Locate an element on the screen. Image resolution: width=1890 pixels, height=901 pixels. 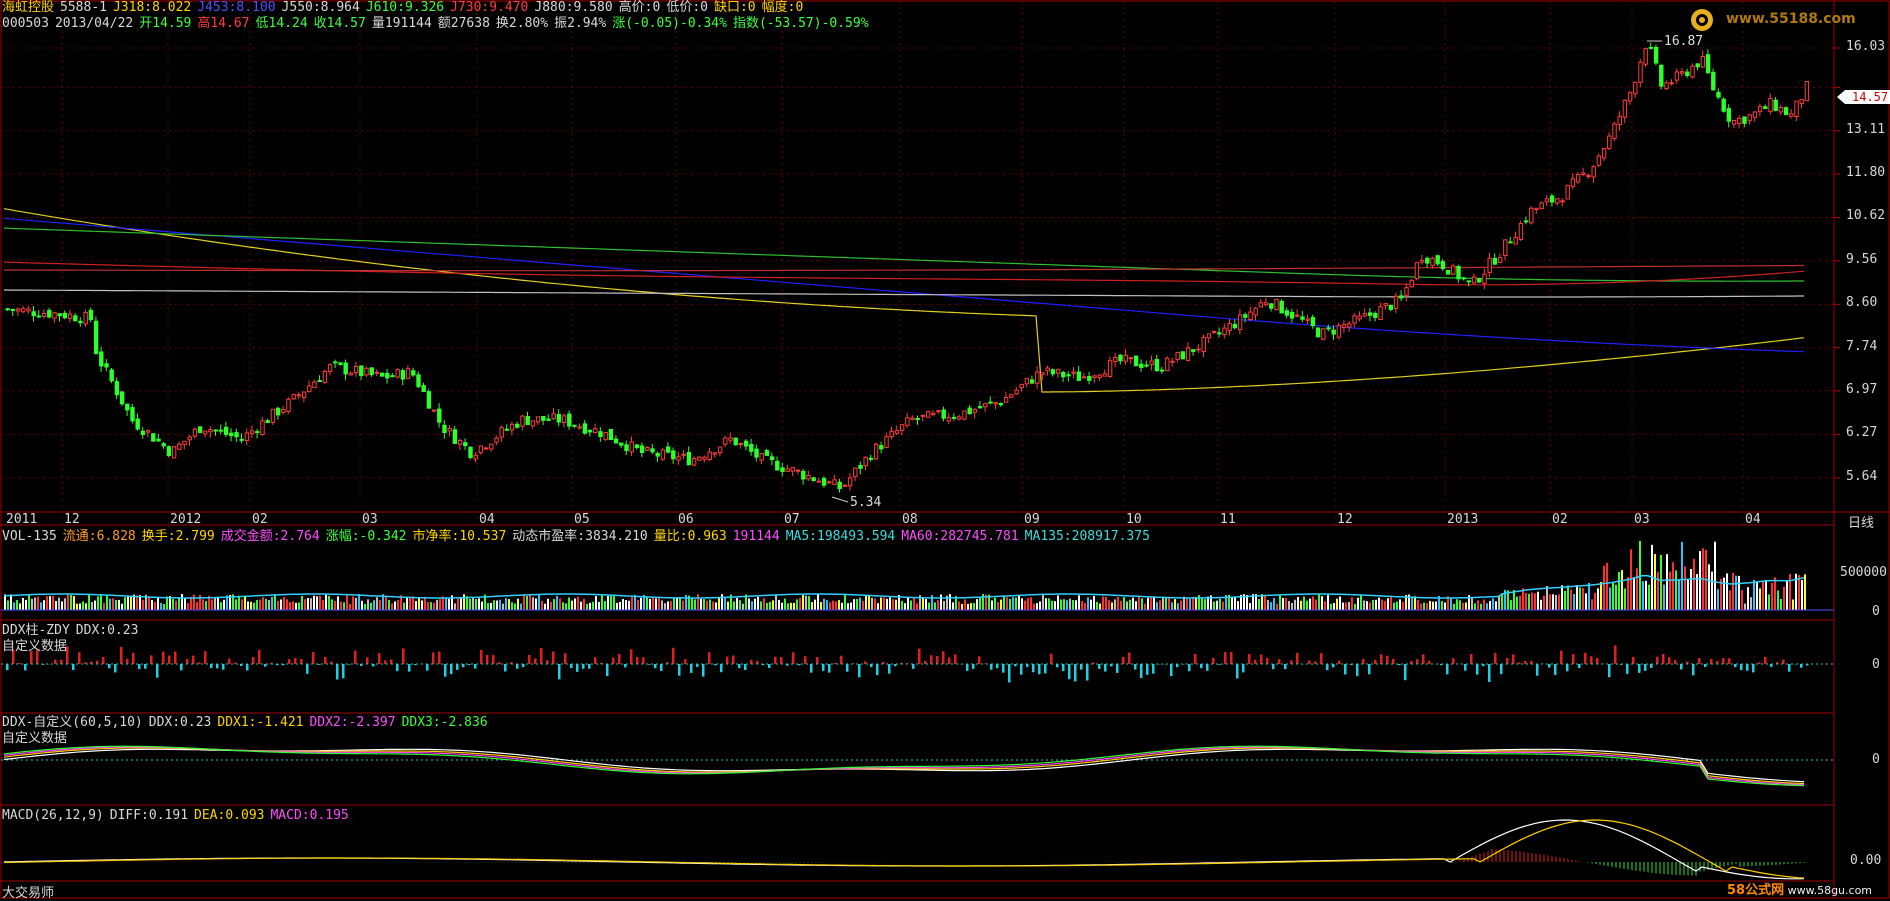
ddx-bar-custom-label: 自定义数据 is located at coordinates (34, 646).